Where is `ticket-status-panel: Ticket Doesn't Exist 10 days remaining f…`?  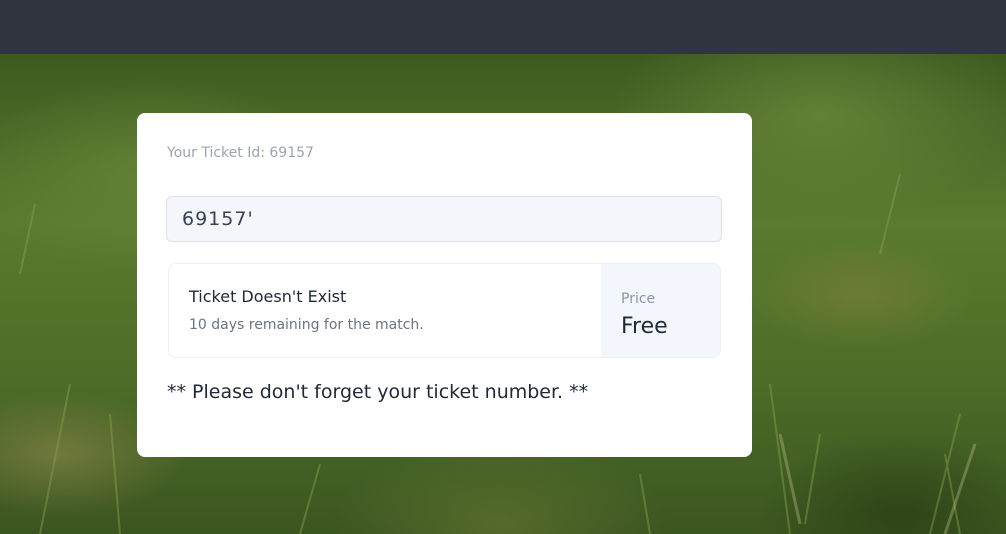
ticket-status-panel: Ticket Doesn't Exist 10 days remaining f… is located at coordinates (444, 310).